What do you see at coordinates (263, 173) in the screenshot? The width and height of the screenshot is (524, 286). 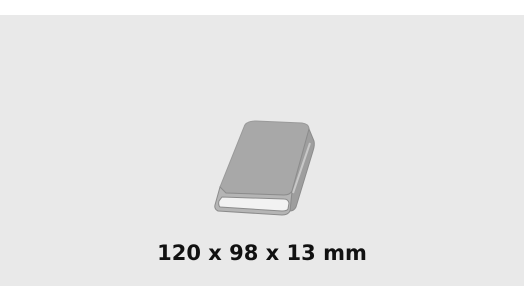 I see `book-icon` at bounding box center [263, 173].